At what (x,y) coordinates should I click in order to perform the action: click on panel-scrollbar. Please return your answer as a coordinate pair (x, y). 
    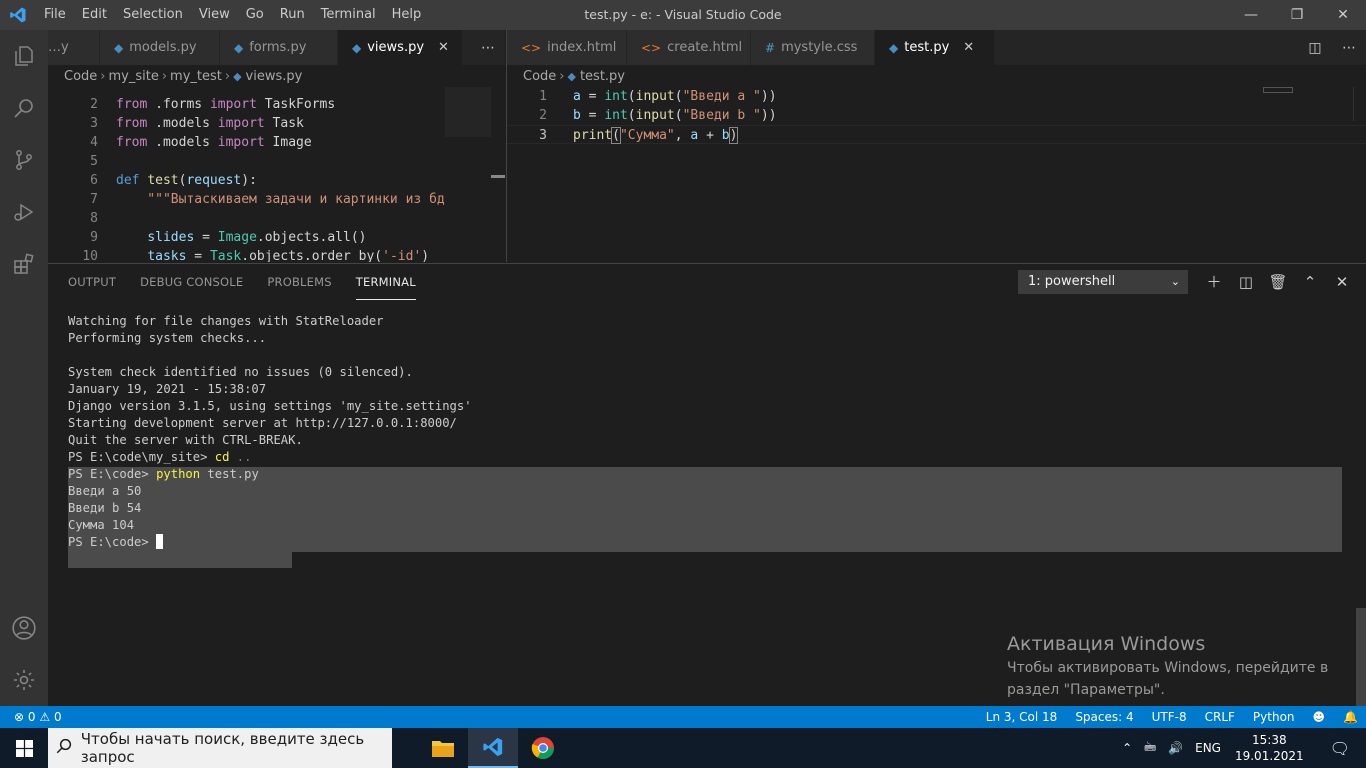
    Looking at the image, I should click on (1361, 657).